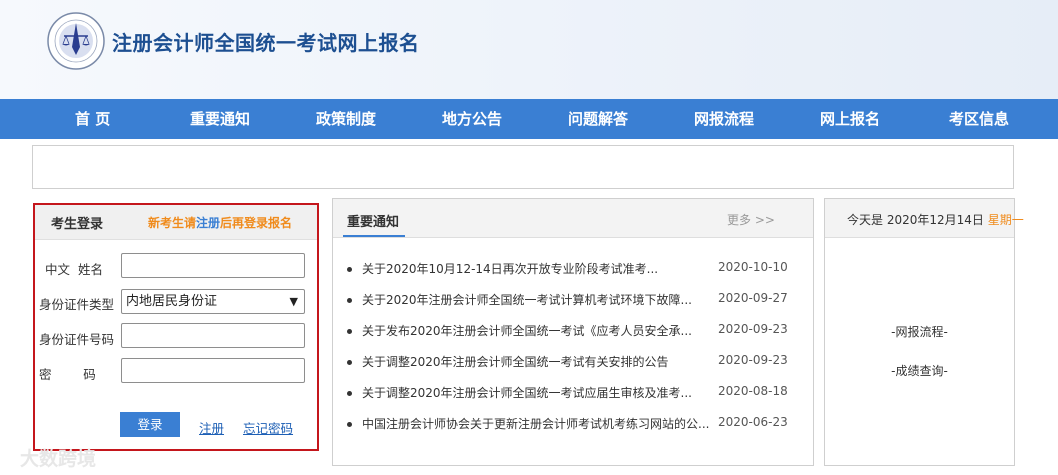 The image size is (1058, 475). I want to click on registration-process-link: -网报流程-, so click(919, 331).